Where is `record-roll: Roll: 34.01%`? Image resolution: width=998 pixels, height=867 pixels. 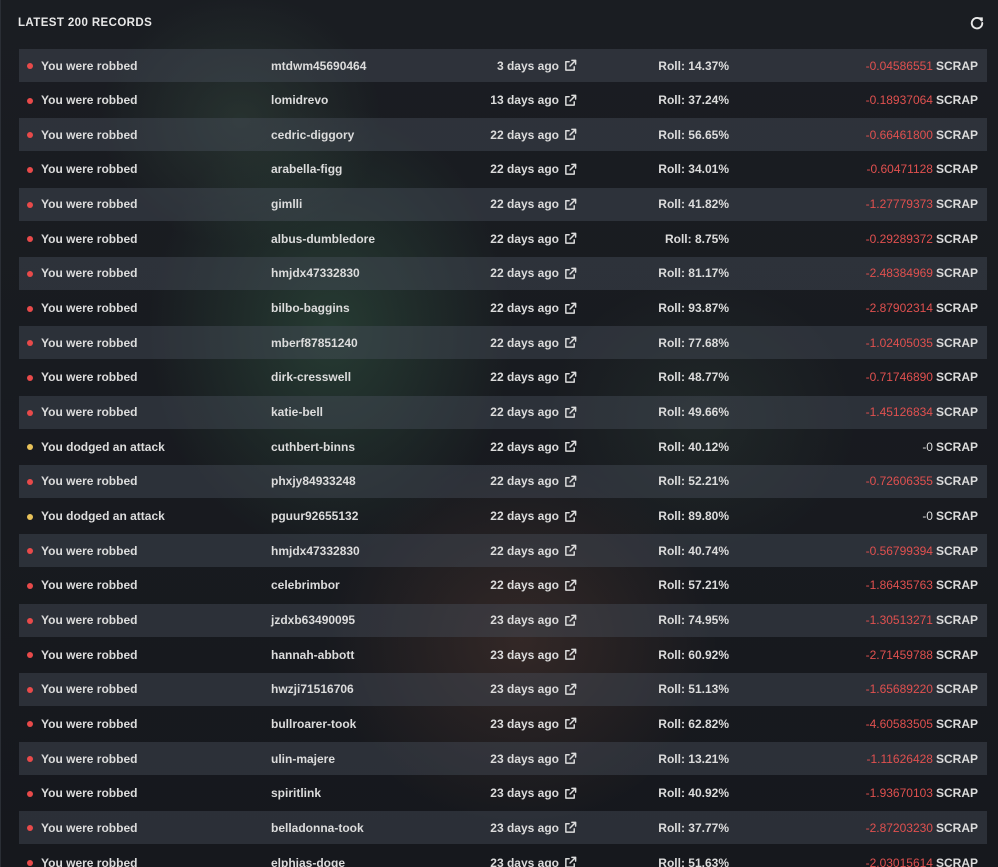 record-roll: Roll: 34.01% is located at coordinates (693, 169).